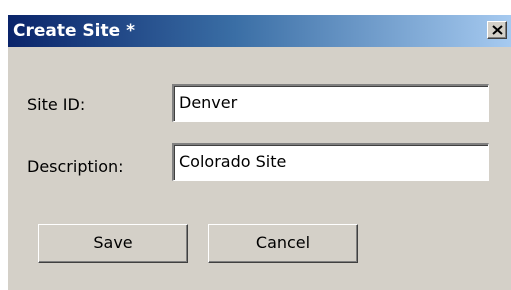 This screenshot has width=511, height=290. I want to click on cancel-button: Cancel, so click(283, 243).